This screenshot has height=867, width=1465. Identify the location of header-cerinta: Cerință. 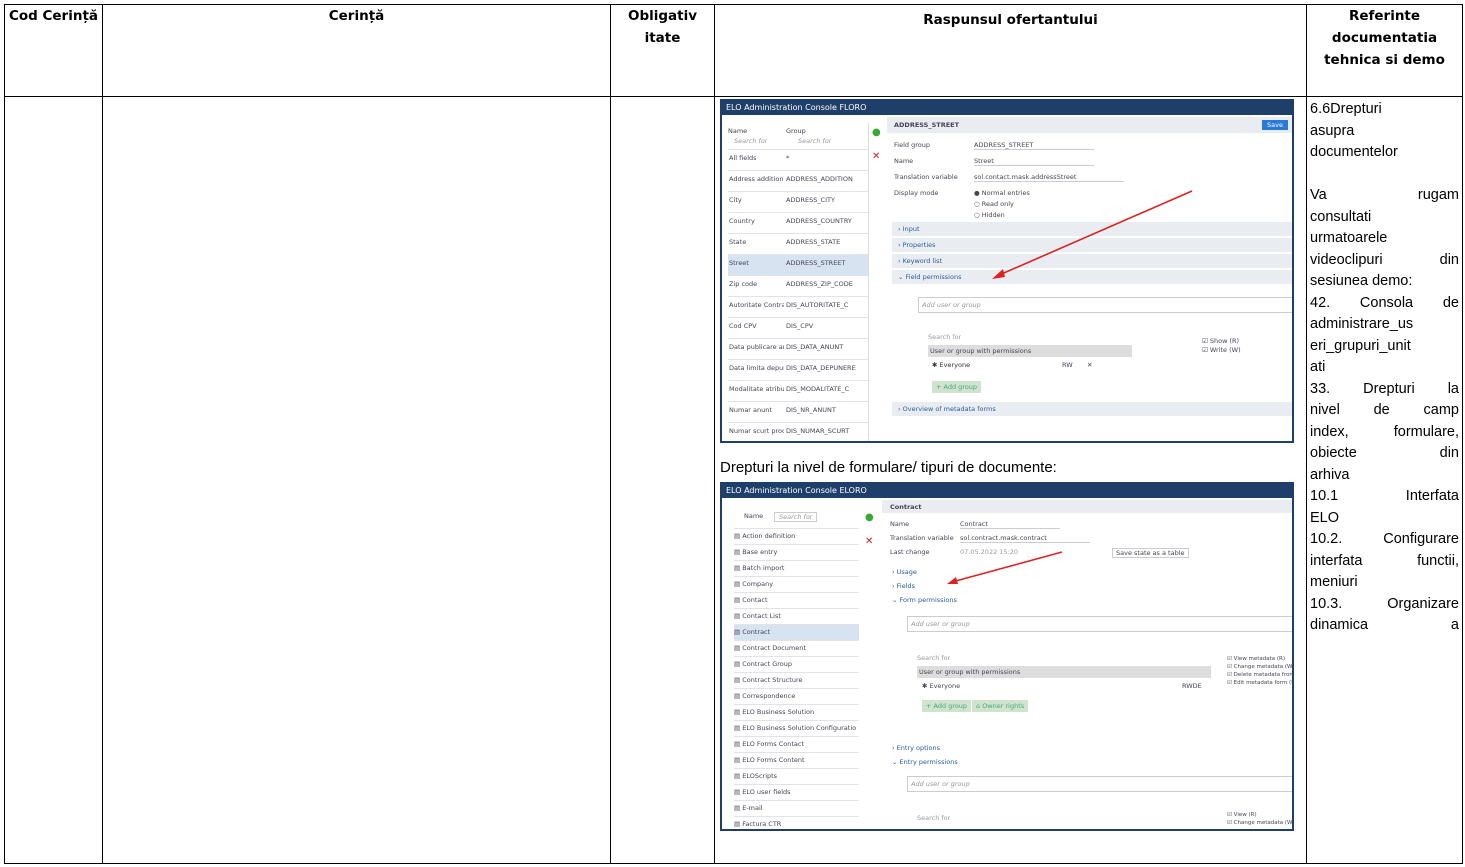
(356, 50).